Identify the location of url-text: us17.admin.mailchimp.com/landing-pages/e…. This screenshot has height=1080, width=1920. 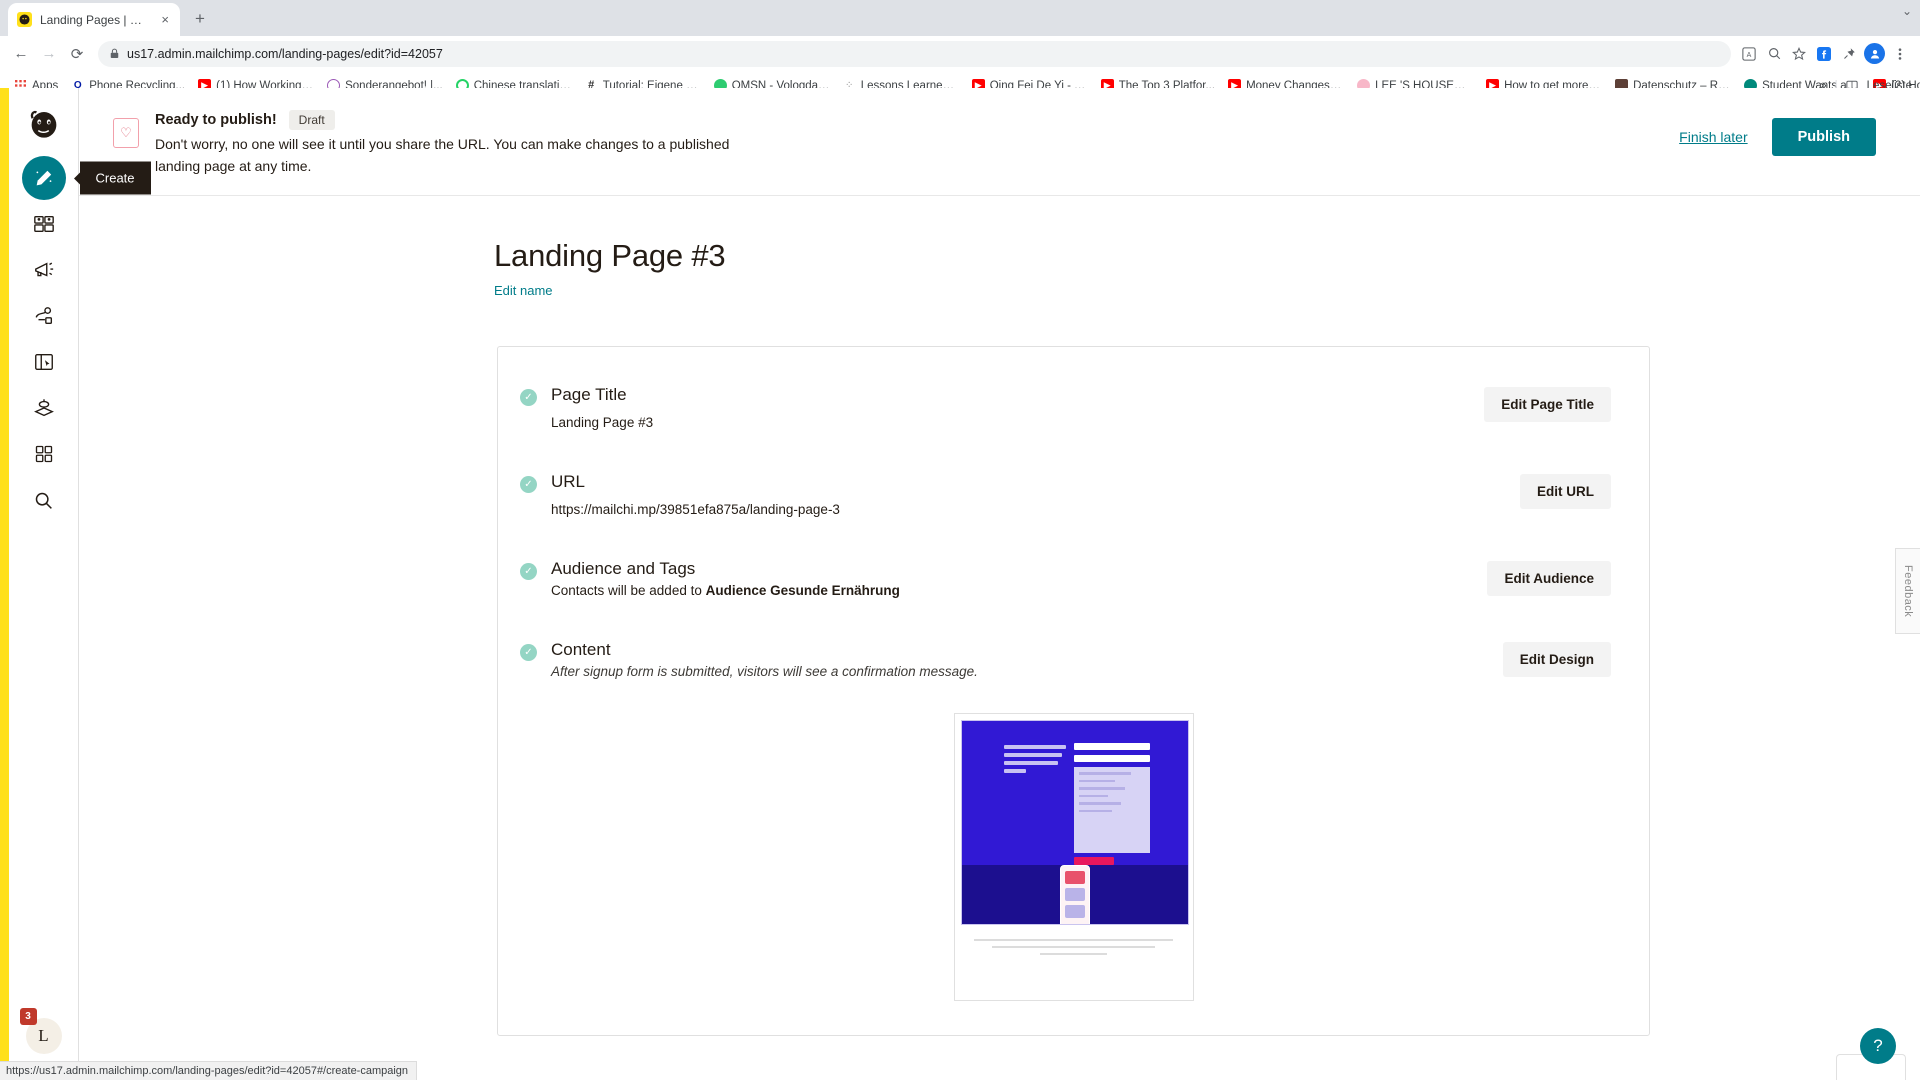
(285, 53).